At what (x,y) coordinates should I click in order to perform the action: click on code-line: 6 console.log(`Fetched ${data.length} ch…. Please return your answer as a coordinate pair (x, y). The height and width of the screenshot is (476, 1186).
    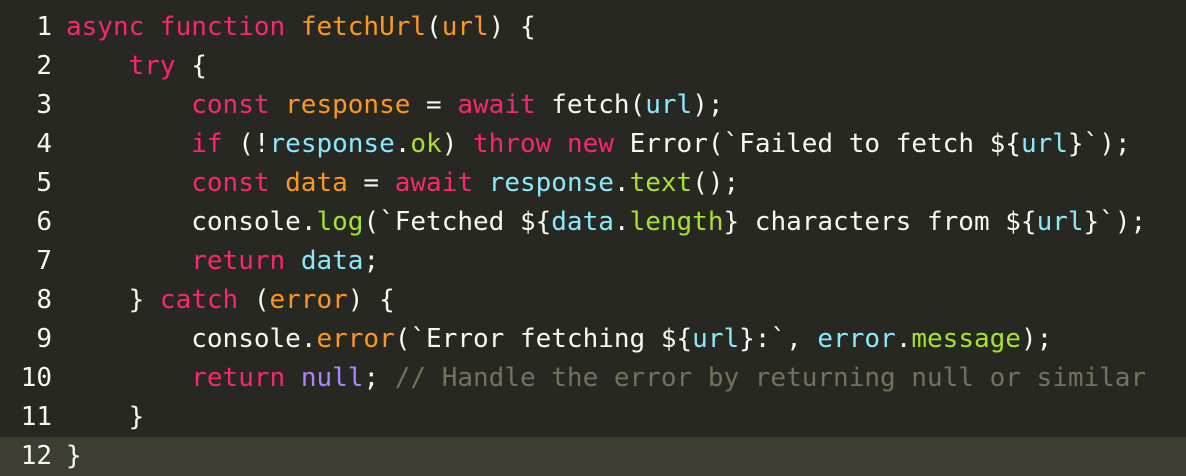
    Looking at the image, I should click on (593, 222).